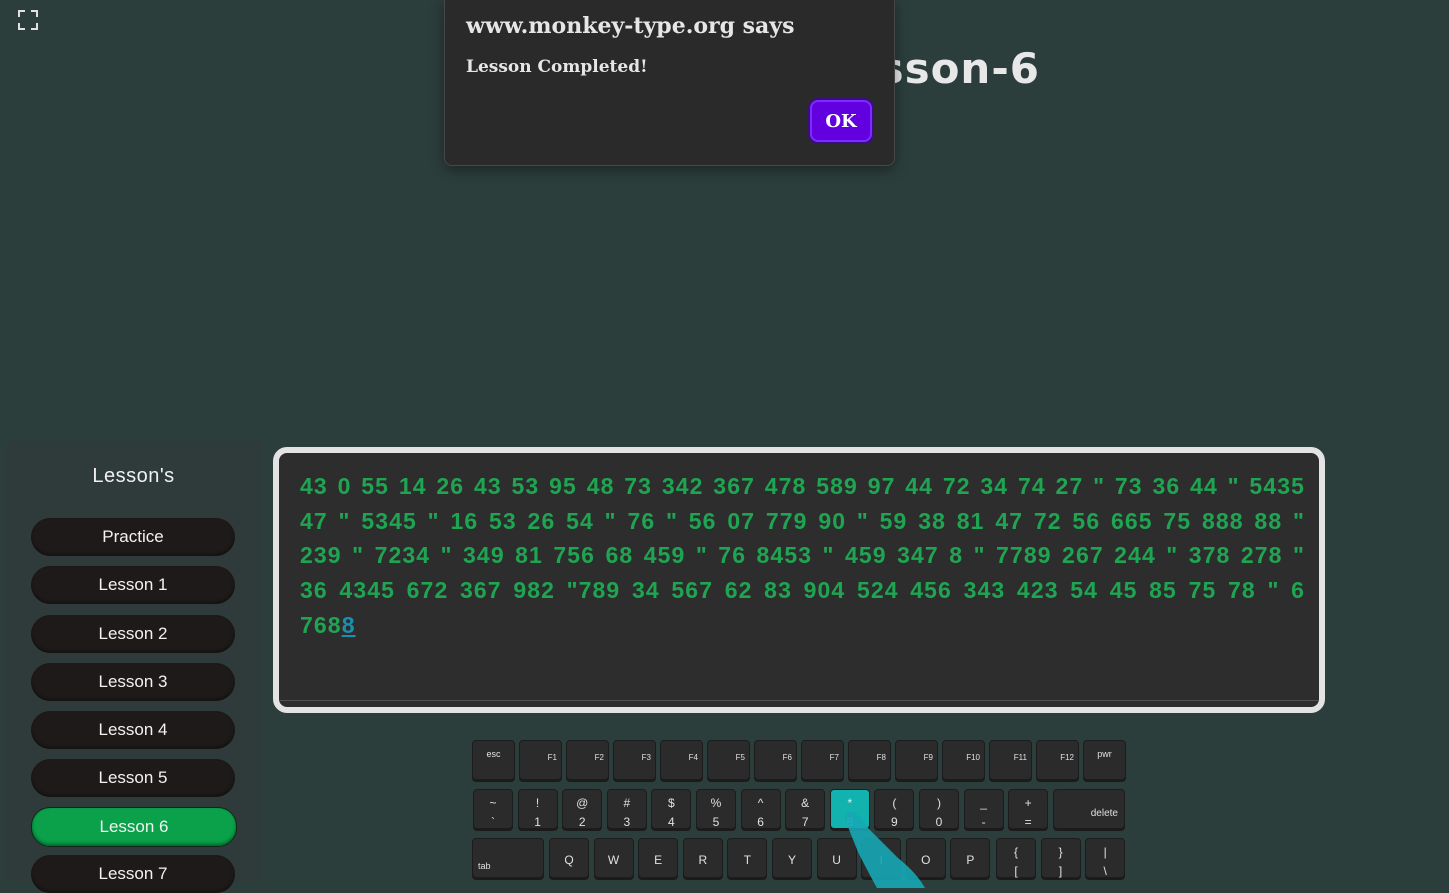 The width and height of the screenshot is (1449, 893). Describe the element at coordinates (133, 730) in the screenshot. I see `sidebar-item-lesson-4: Lesson 4` at that location.